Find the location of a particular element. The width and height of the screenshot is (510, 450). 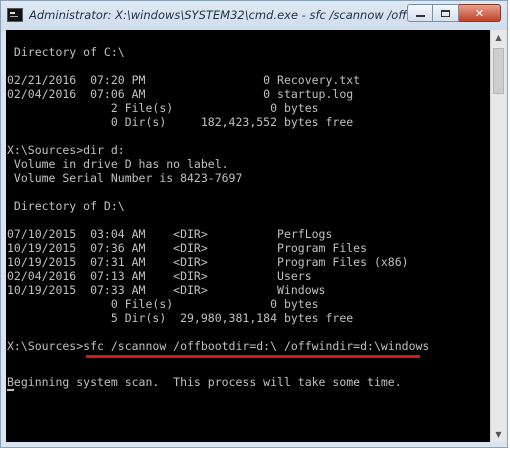

scroll-thumb is located at coordinates (498, 71).